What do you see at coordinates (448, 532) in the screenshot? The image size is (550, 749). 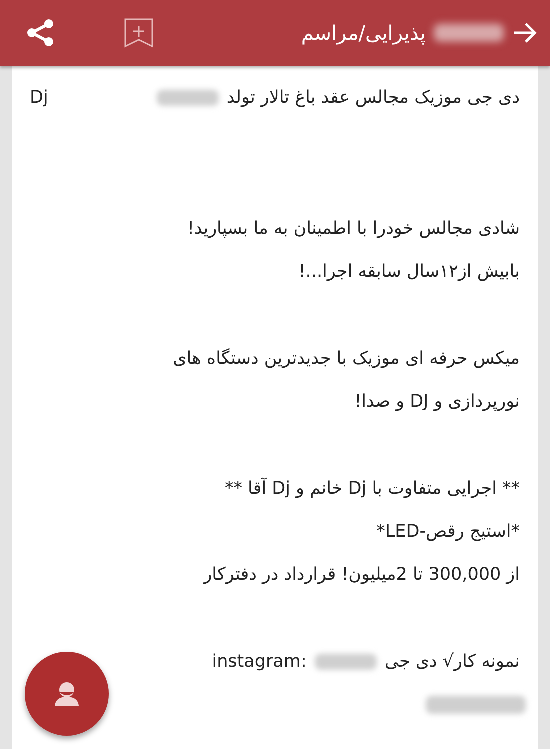 I see `post-text: *استیج رقص-LED*` at bounding box center [448, 532].